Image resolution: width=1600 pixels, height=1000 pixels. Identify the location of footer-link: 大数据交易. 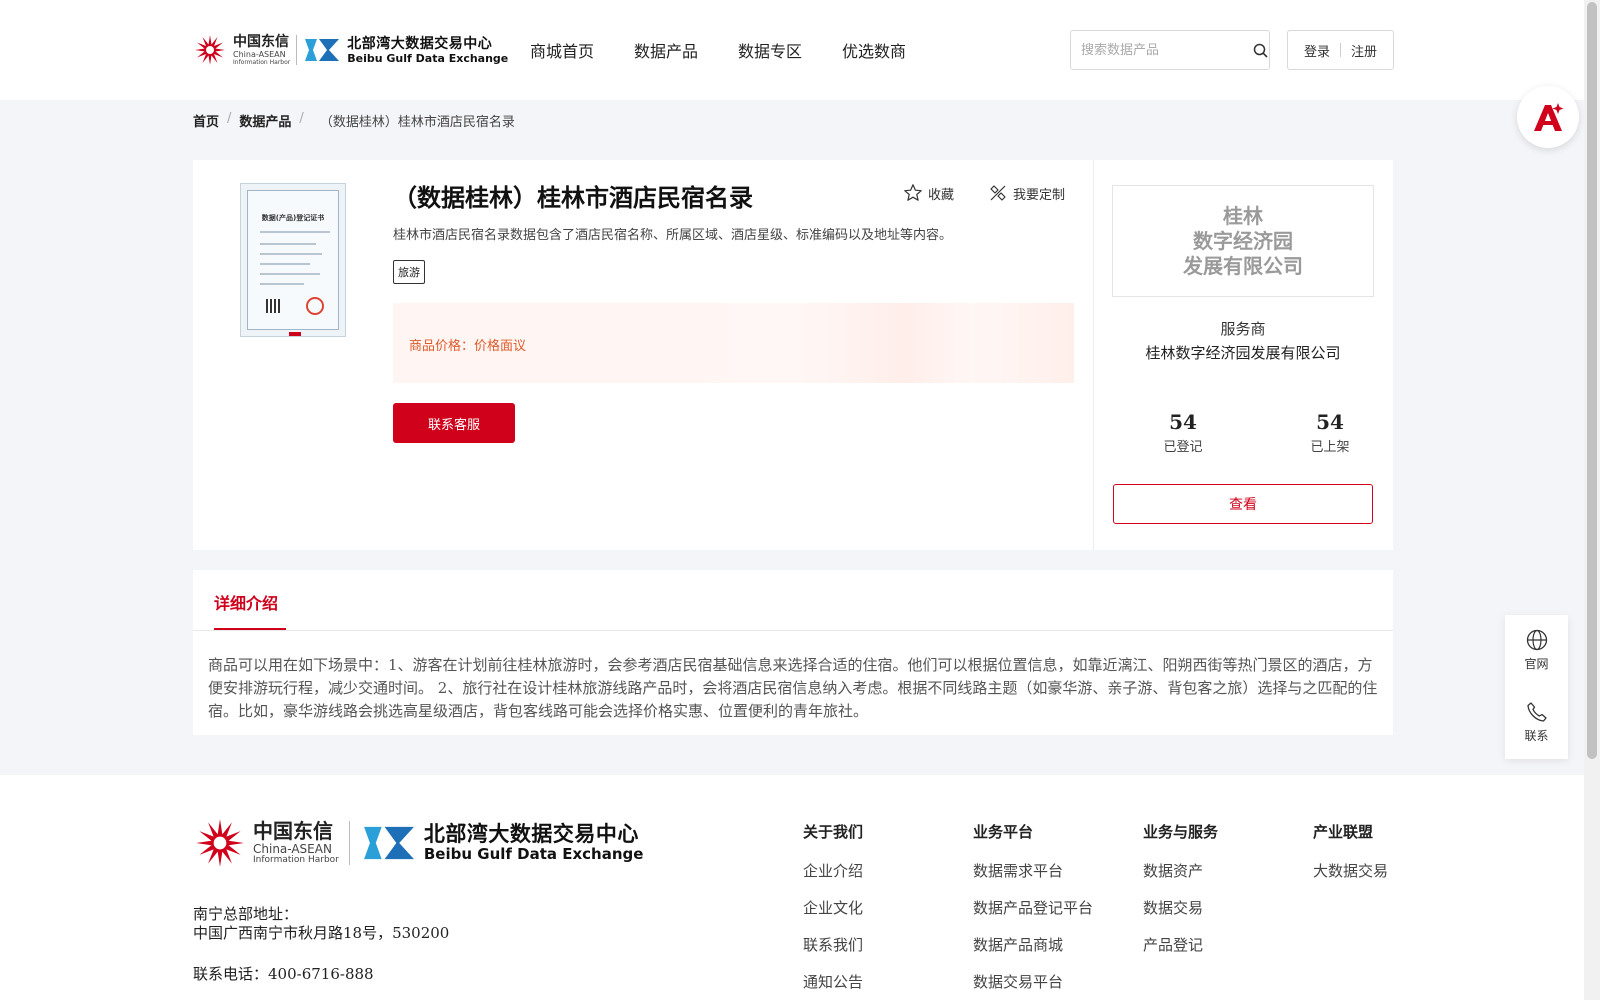
(1350, 878).